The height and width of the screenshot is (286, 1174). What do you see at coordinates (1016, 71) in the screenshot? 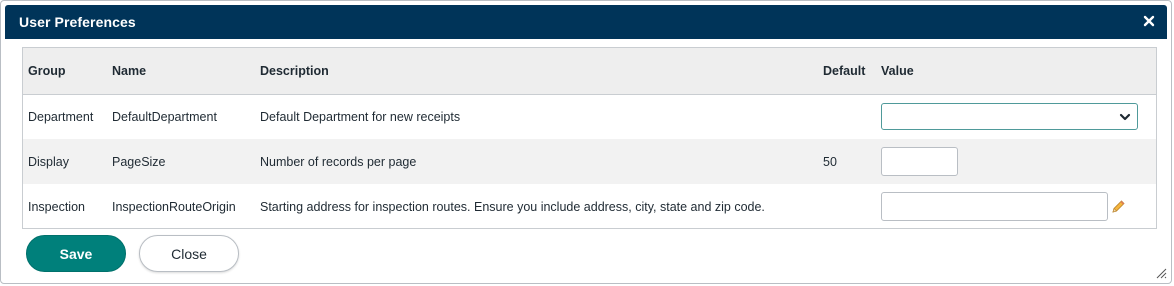
I see `column-header-value: Value` at bounding box center [1016, 71].